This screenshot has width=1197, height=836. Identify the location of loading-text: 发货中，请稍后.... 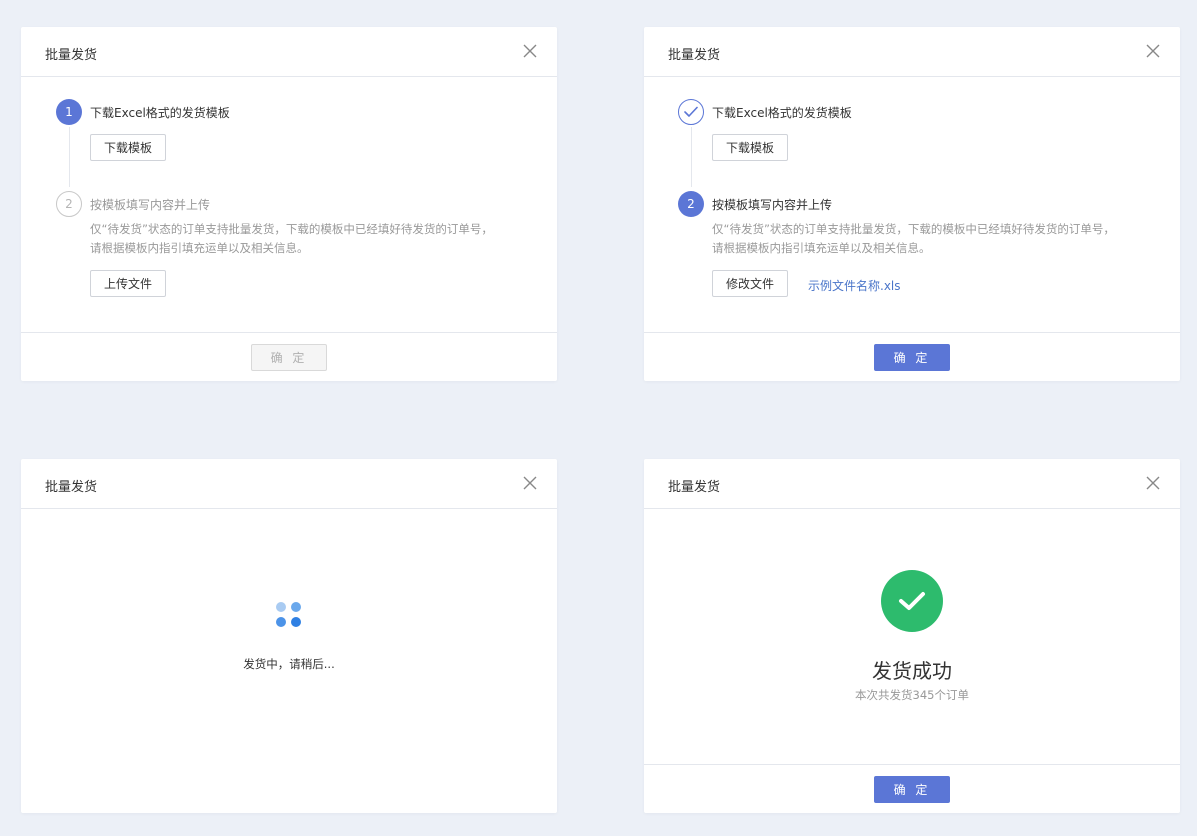
(289, 664).